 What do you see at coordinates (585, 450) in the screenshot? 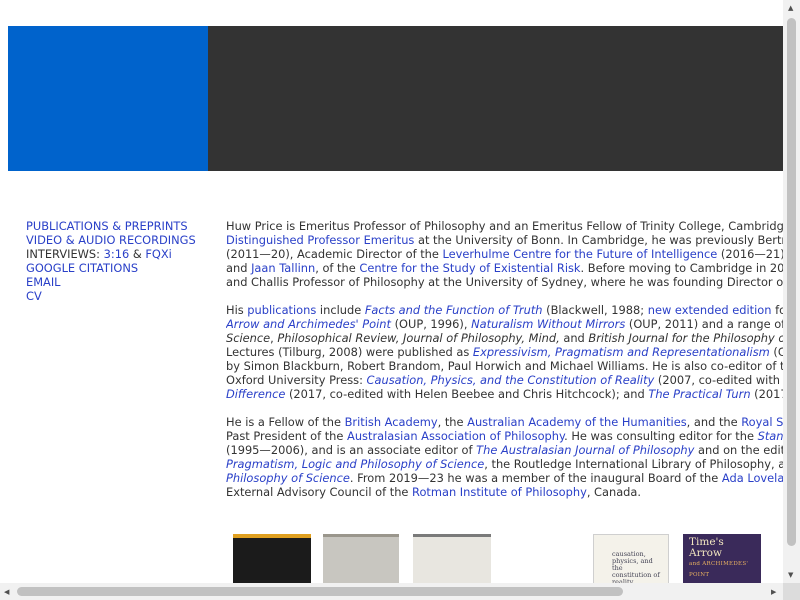
I see `link-ajp: The Australasian Journal of Philosophy` at bounding box center [585, 450].